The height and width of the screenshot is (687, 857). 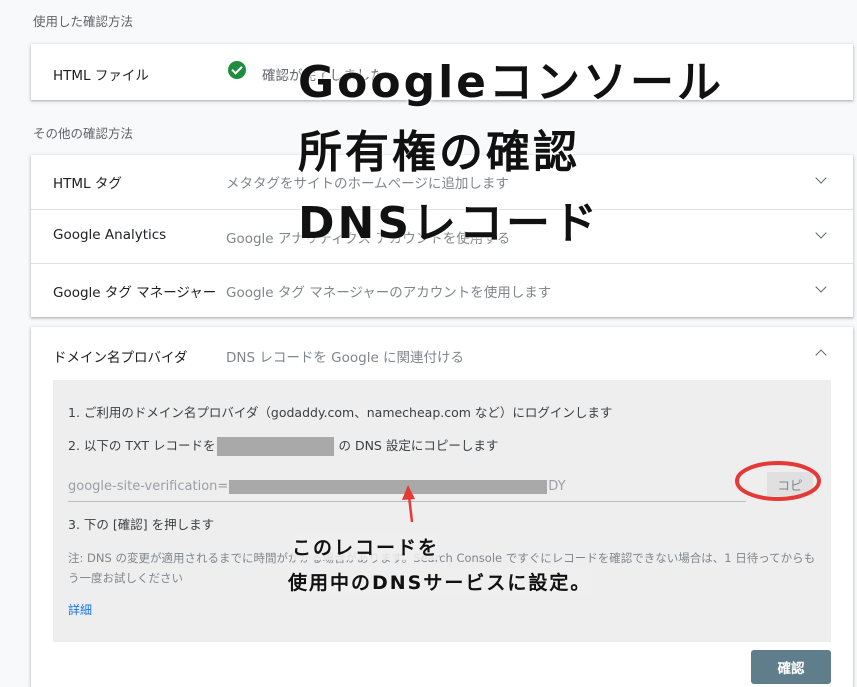 I want to click on redacted-domain, so click(x=276, y=446).